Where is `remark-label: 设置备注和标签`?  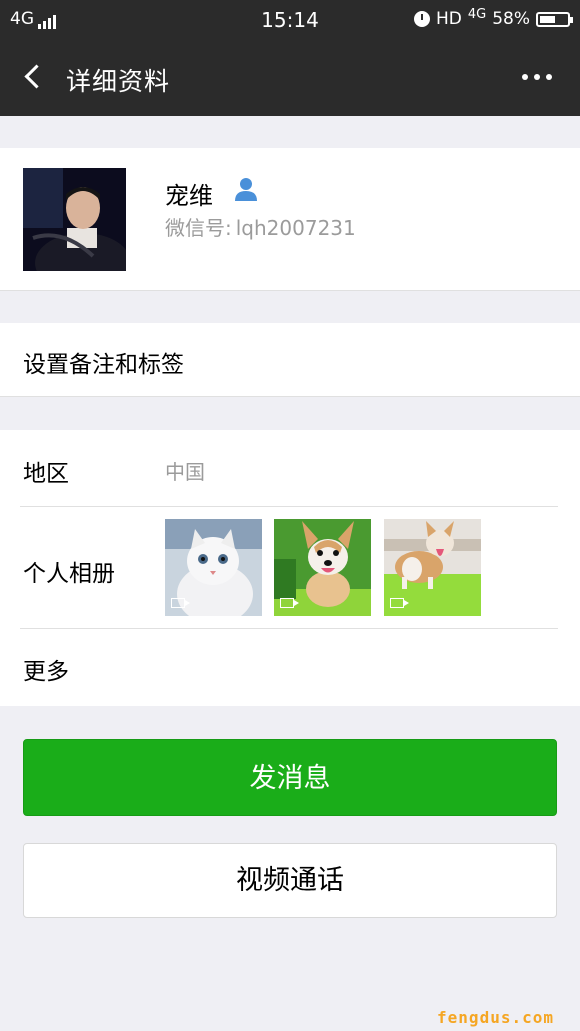 remark-label: 设置备注和标签 is located at coordinates (103, 365).